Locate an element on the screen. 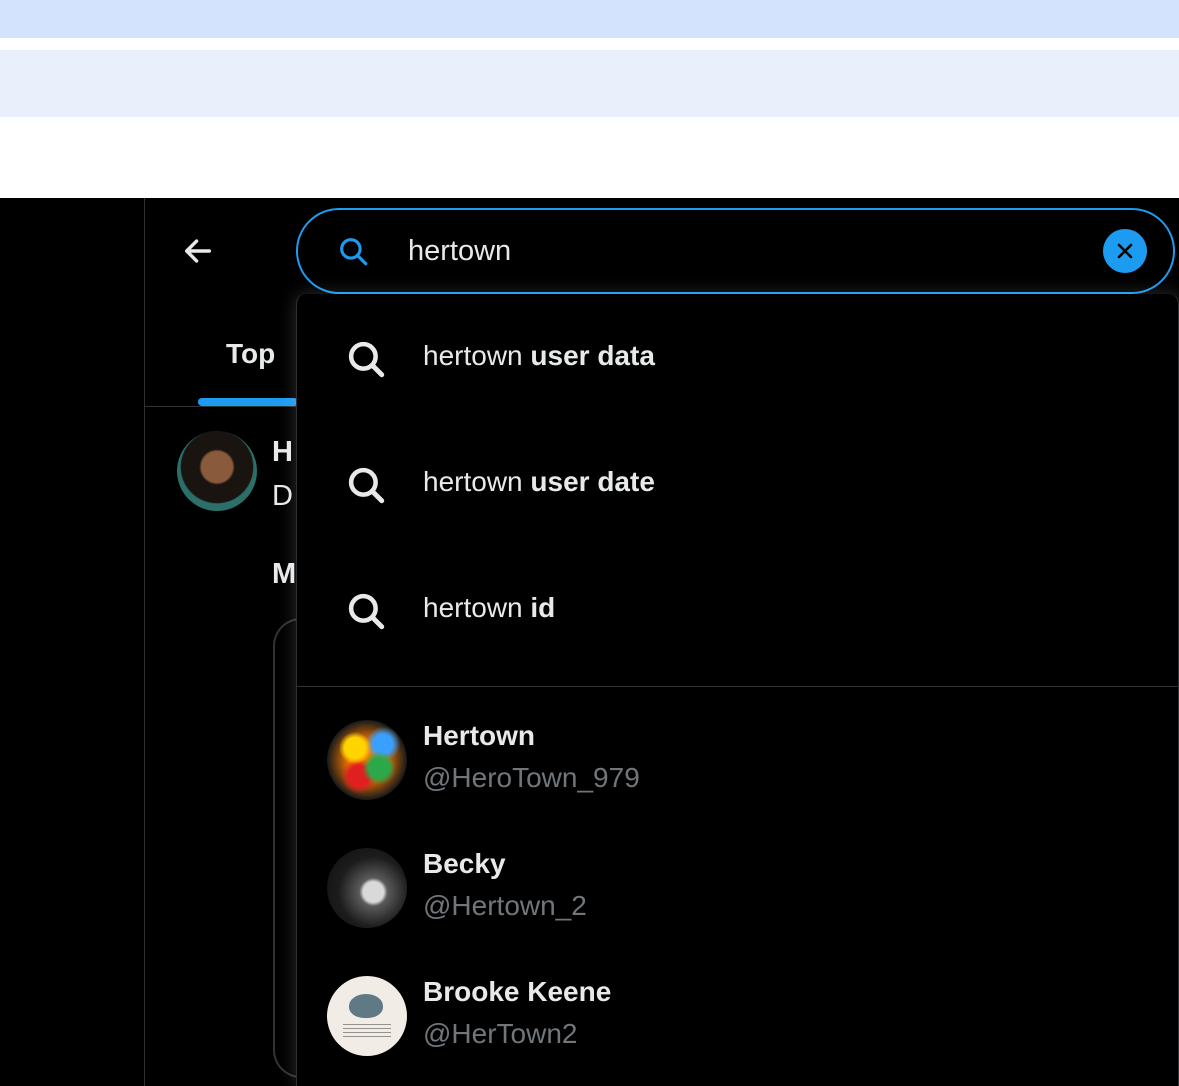 The image size is (1179, 1086). user-suggestion: Brooke Keene @HerTown2 is located at coordinates (737, 1010).